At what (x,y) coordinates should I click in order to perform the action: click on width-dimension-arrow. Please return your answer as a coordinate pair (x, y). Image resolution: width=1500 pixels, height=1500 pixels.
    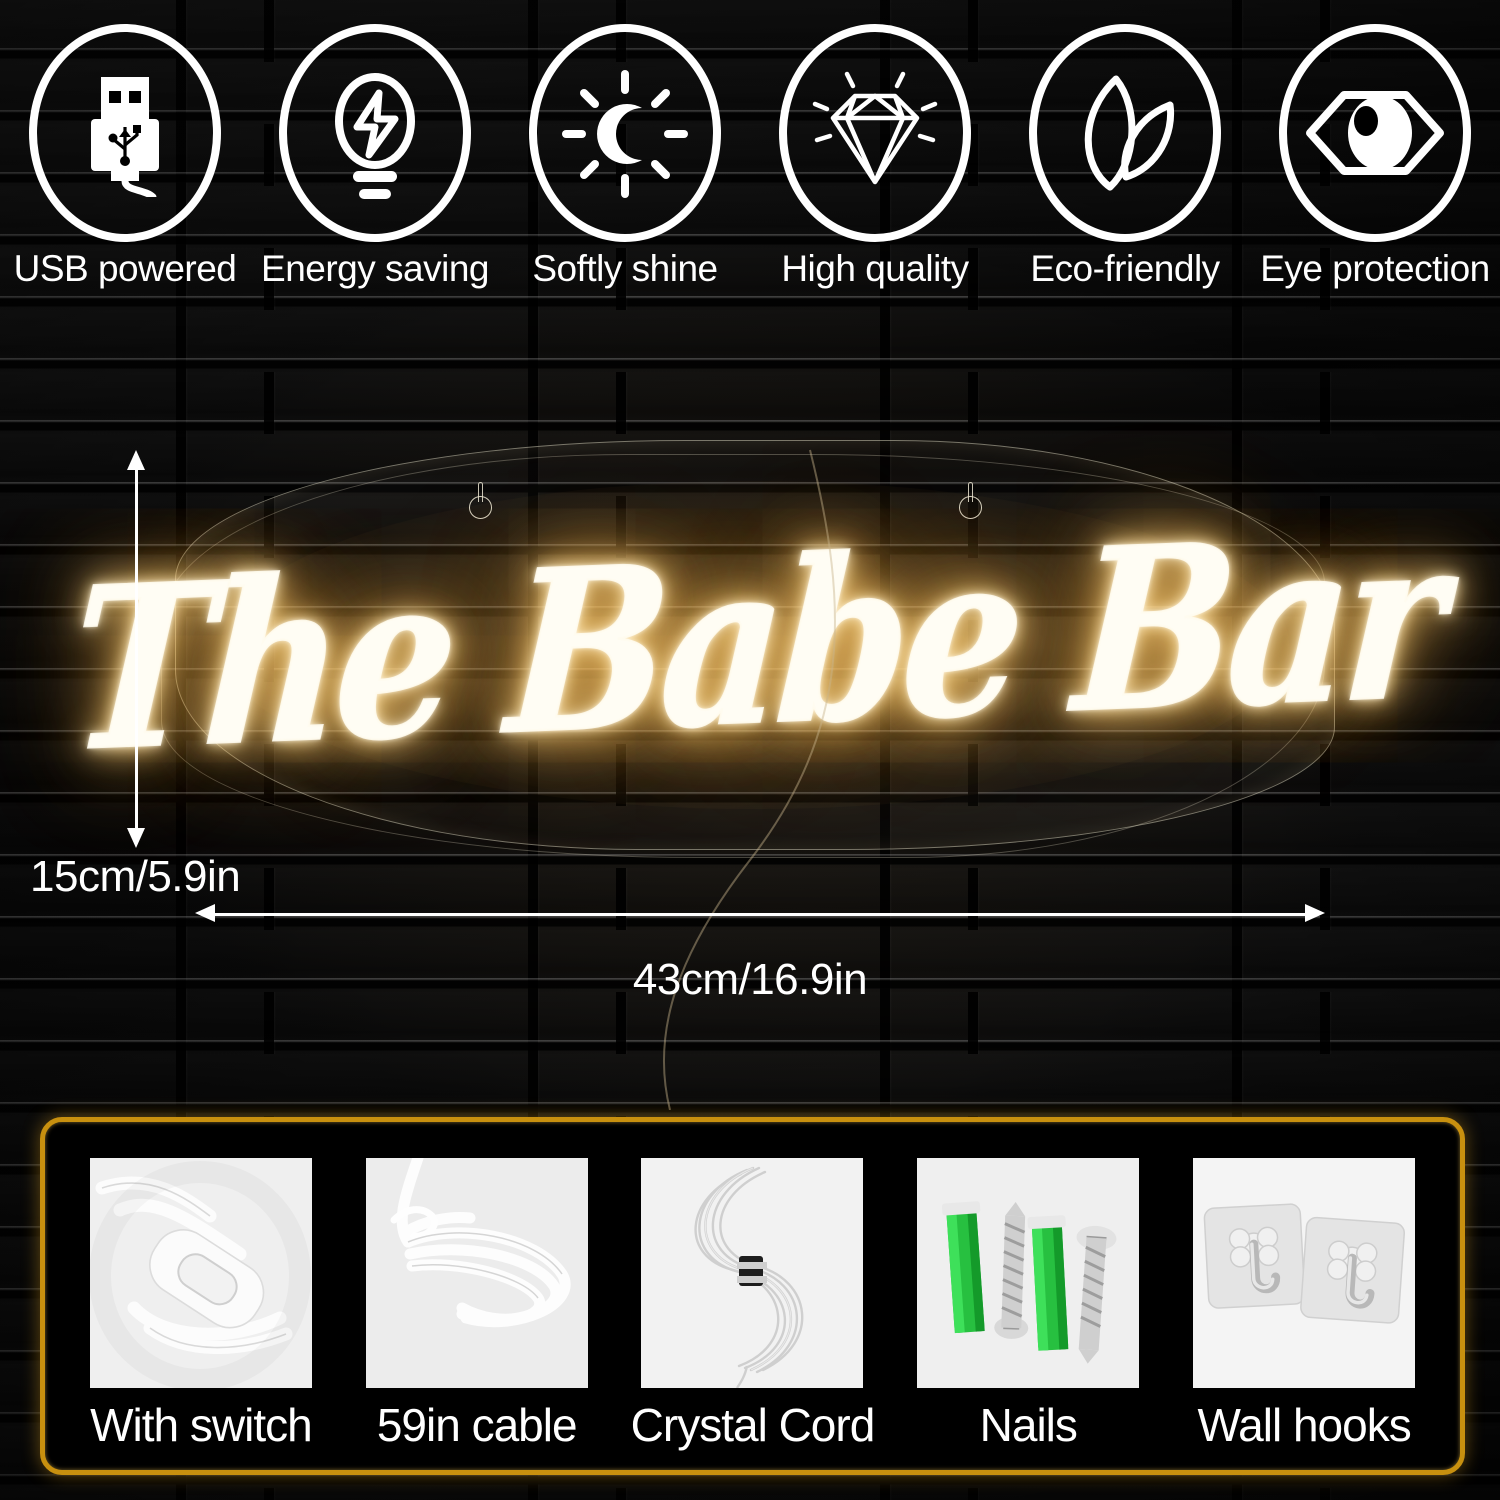
    Looking at the image, I should click on (760, 914).